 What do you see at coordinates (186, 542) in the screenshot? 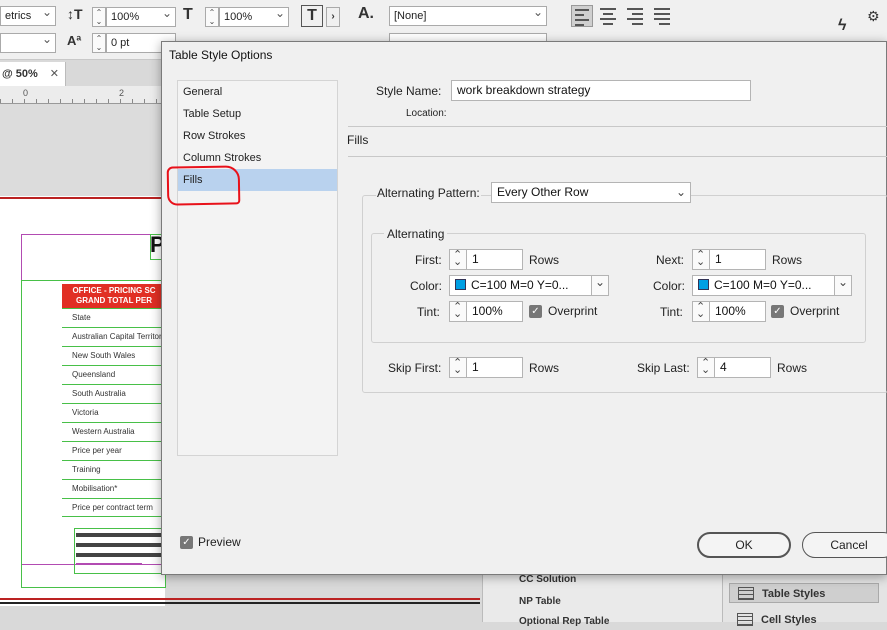
I see `preview-checkbox: ✓` at bounding box center [186, 542].